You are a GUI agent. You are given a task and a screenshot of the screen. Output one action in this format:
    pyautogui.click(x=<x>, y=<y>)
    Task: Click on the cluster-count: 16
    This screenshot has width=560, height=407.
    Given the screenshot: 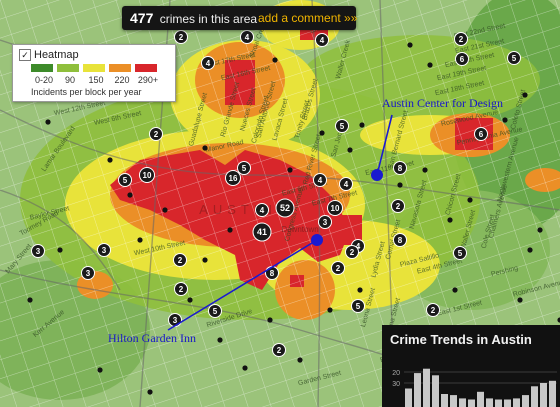 What is the action you would take?
    pyautogui.click(x=233, y=178)
    